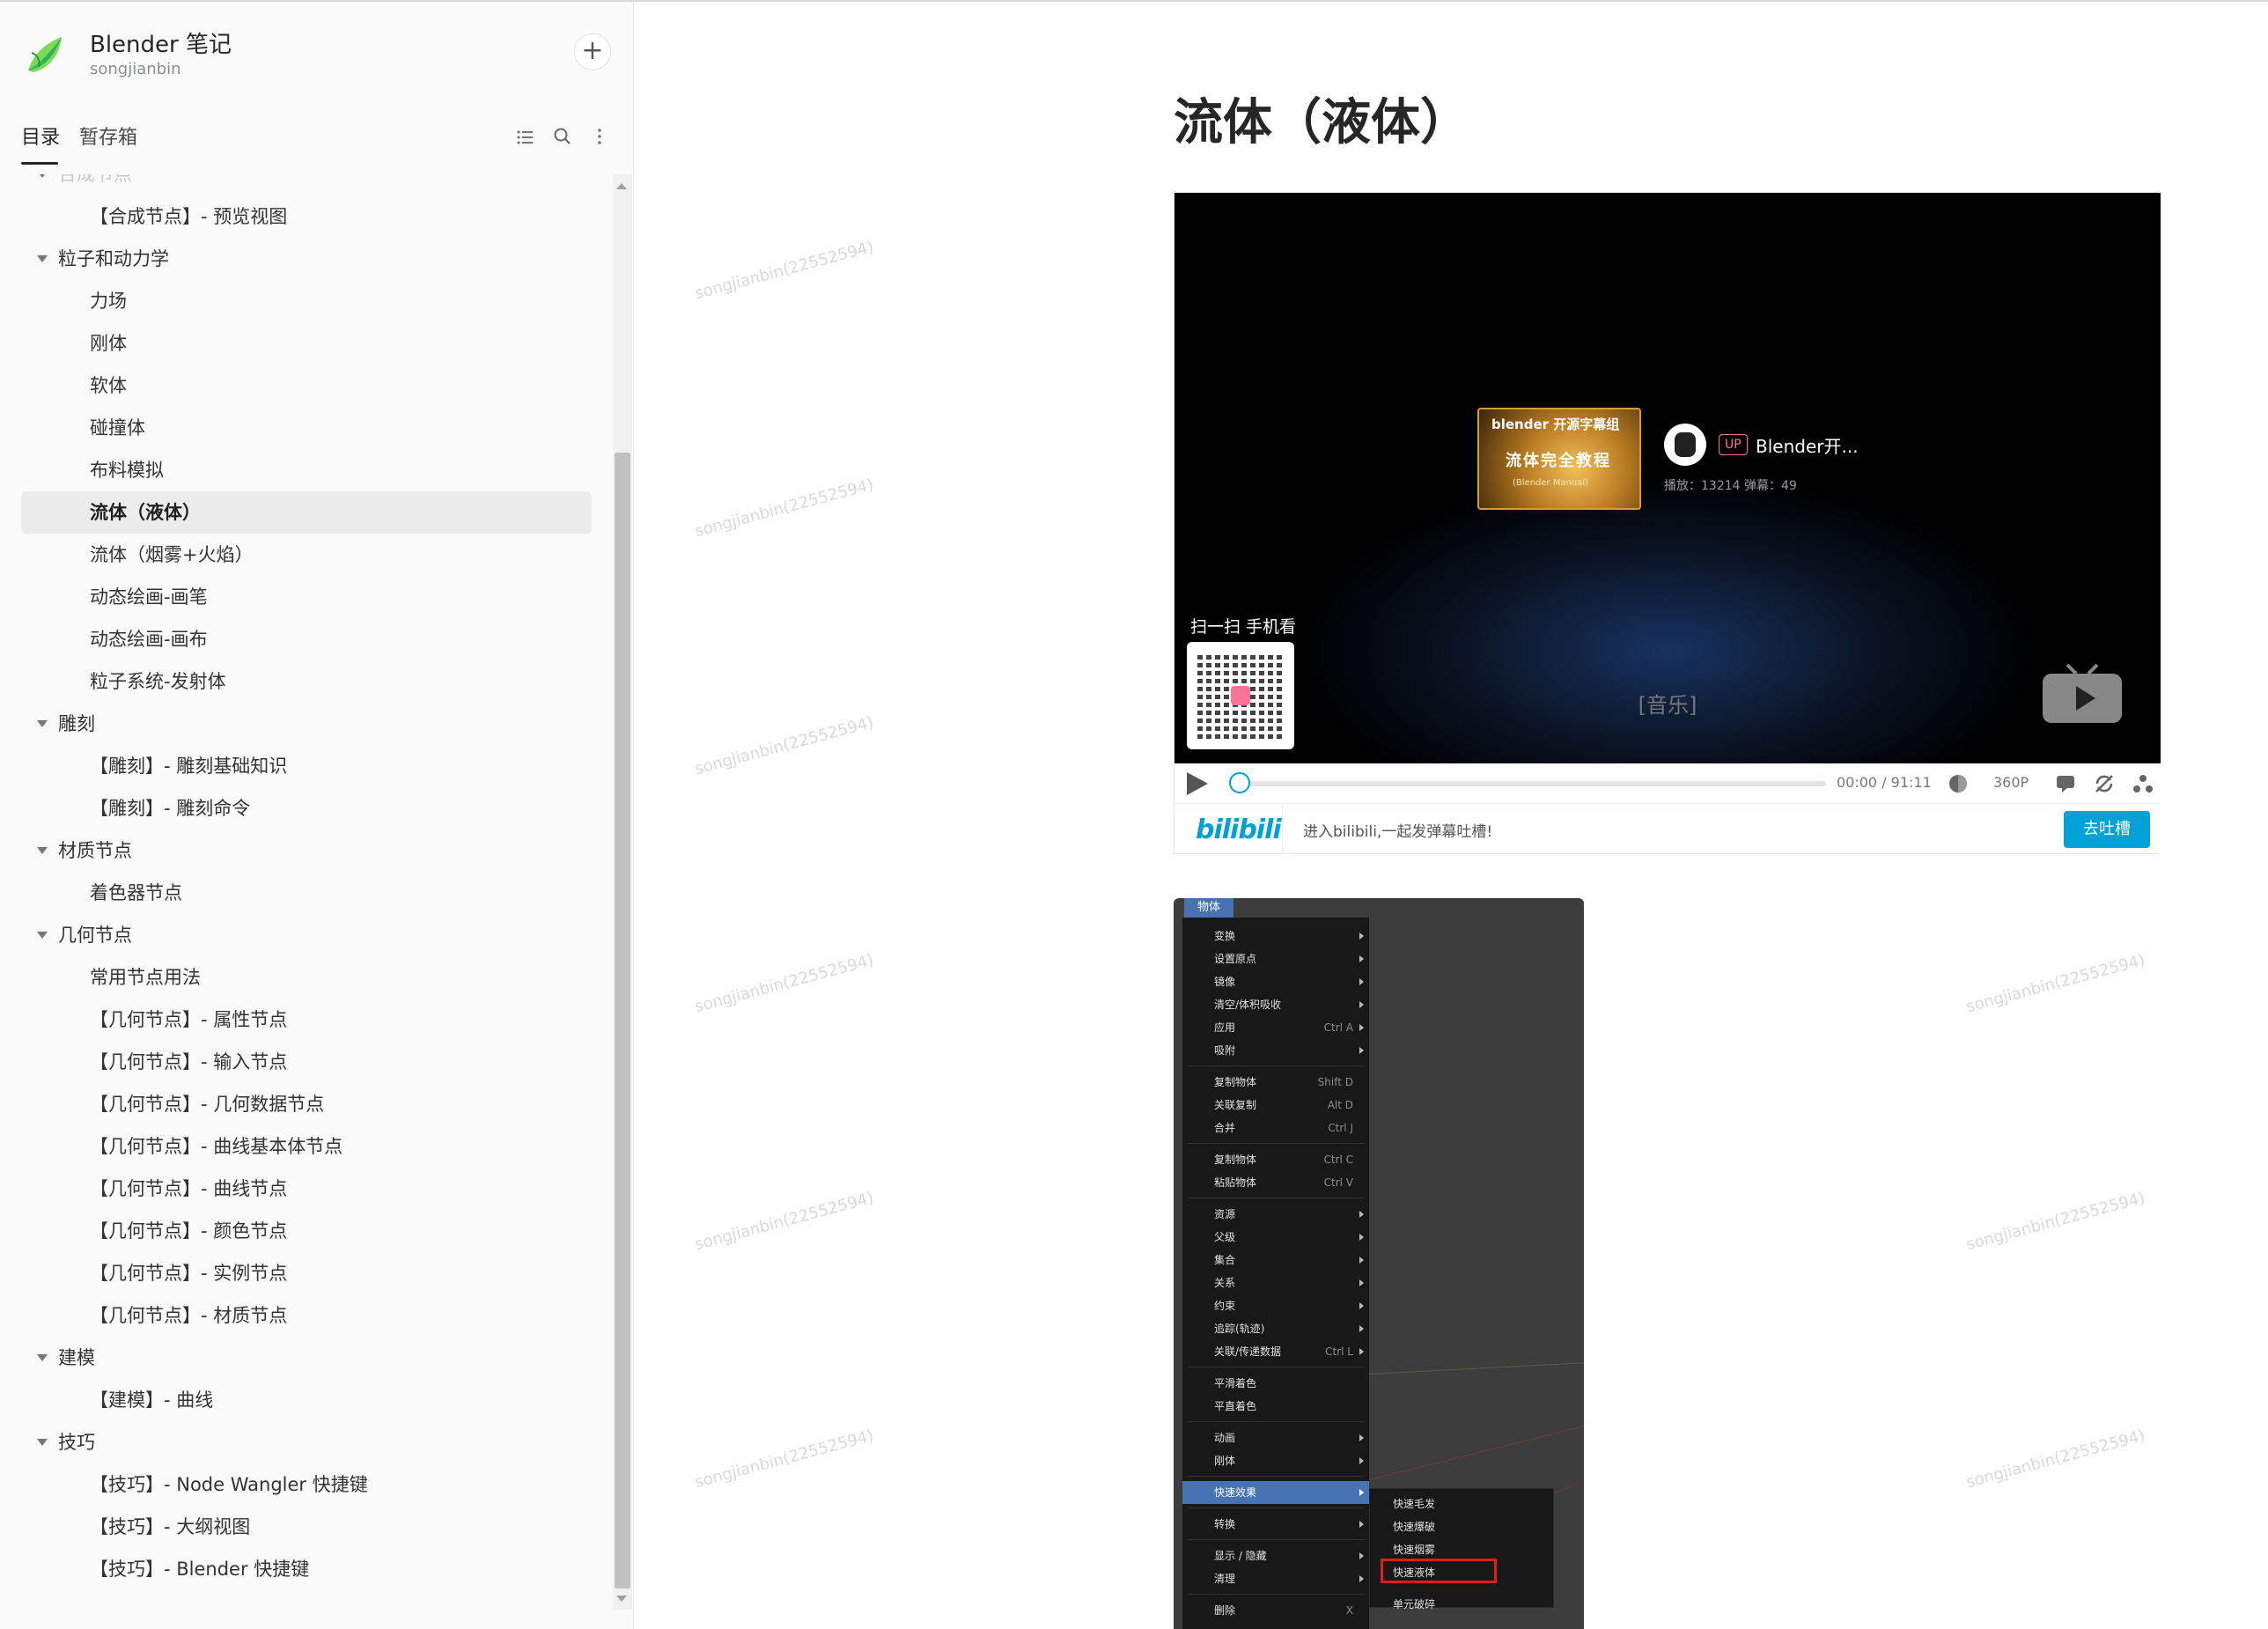 This screenshot has width=2268, height=1629. Describe the element at coordinates (2104, 783) in the screenshot. I see `loop-icon` at that location.